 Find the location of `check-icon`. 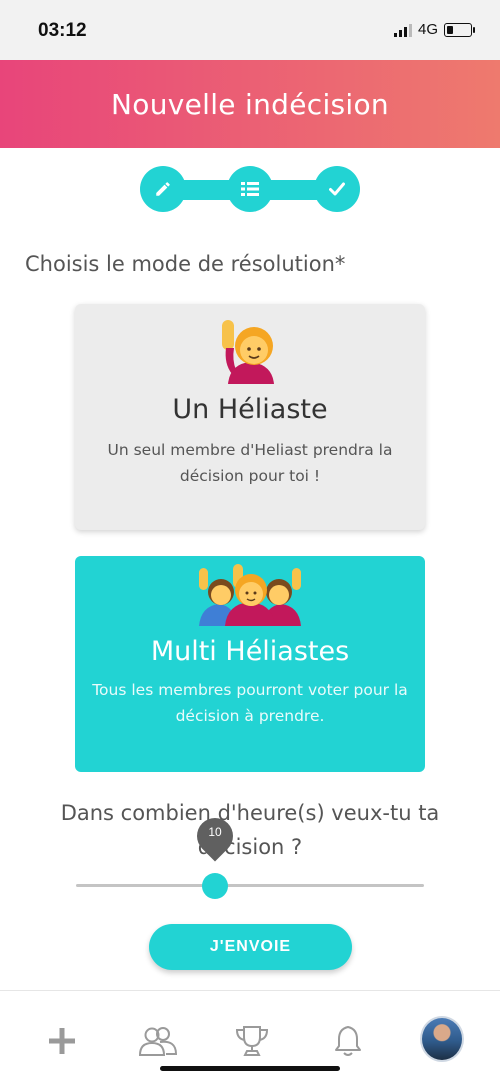

check-icon is located at coordinates (337, 189).